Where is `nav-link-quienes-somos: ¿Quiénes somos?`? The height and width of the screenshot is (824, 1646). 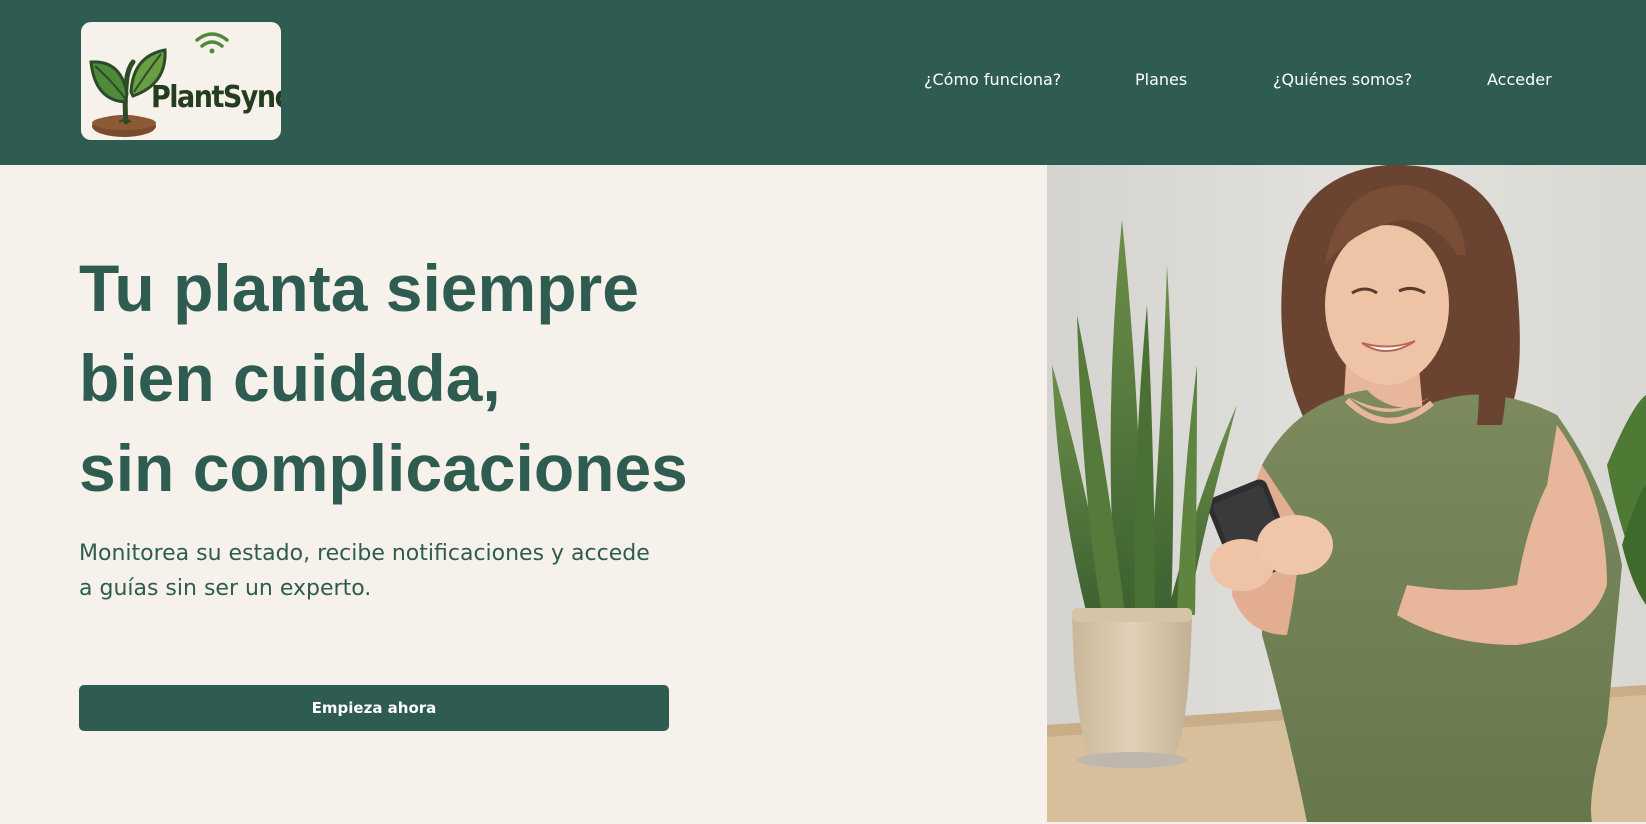 nav-link-quienes-somos: ¿Quiénes somos? is located at coordinates (1342, 79).